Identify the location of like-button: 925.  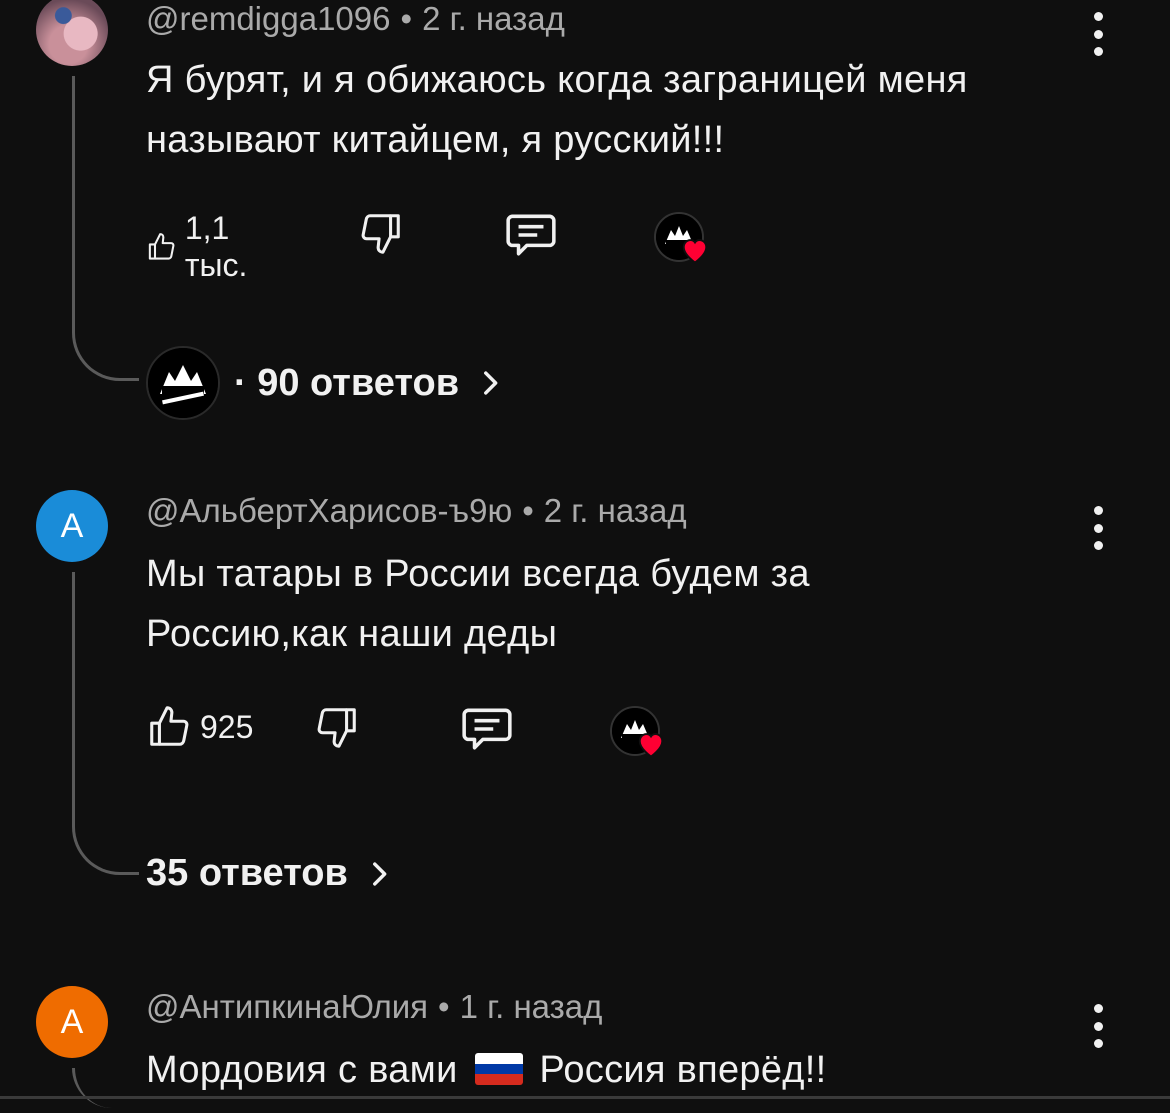
(199, 727).